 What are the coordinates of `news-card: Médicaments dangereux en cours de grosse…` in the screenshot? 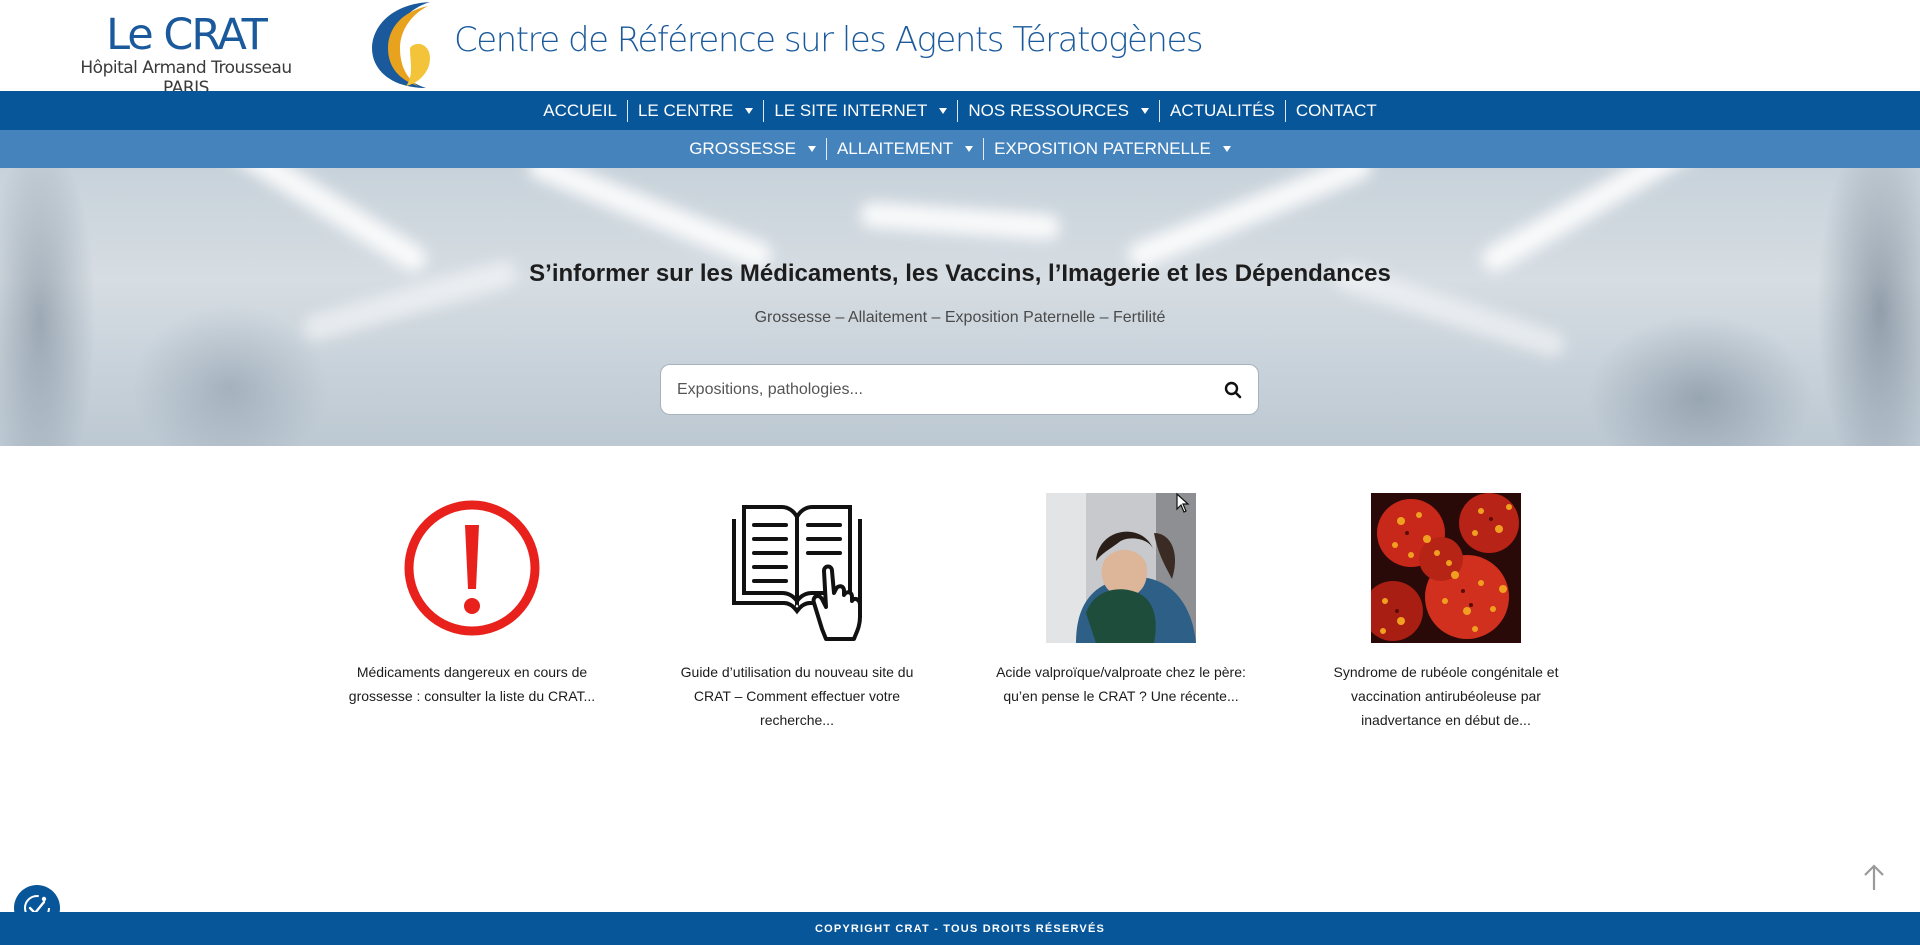 It's located at (472, 600).